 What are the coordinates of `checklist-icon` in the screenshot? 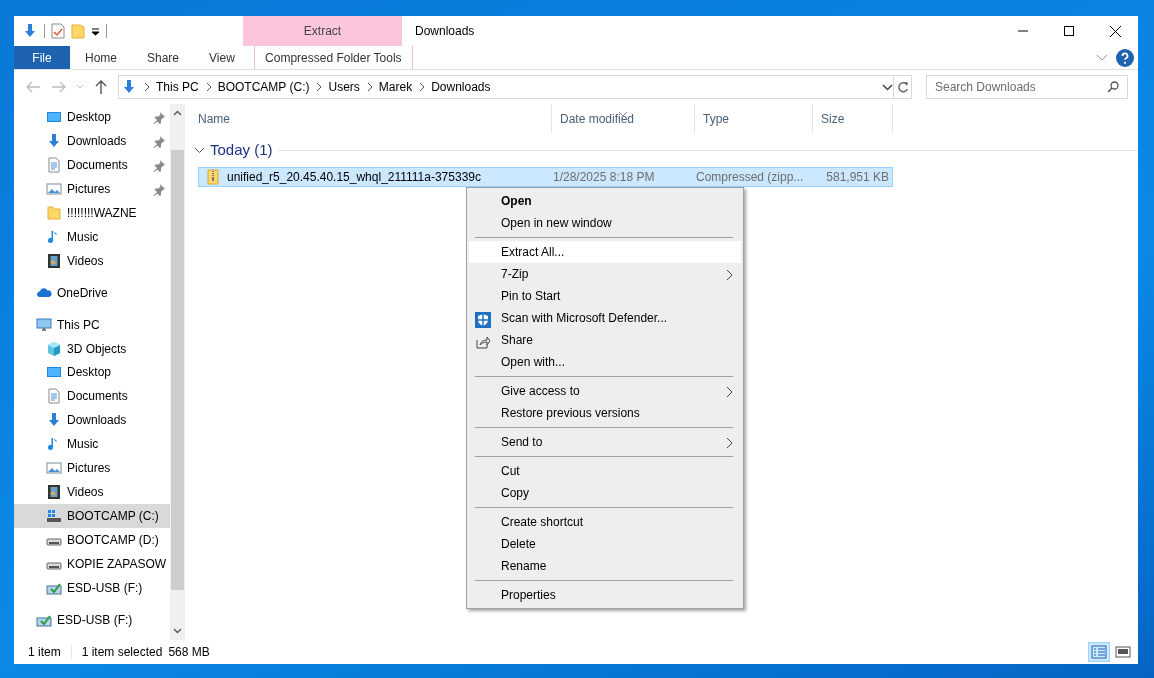 It's located at (58, 31).